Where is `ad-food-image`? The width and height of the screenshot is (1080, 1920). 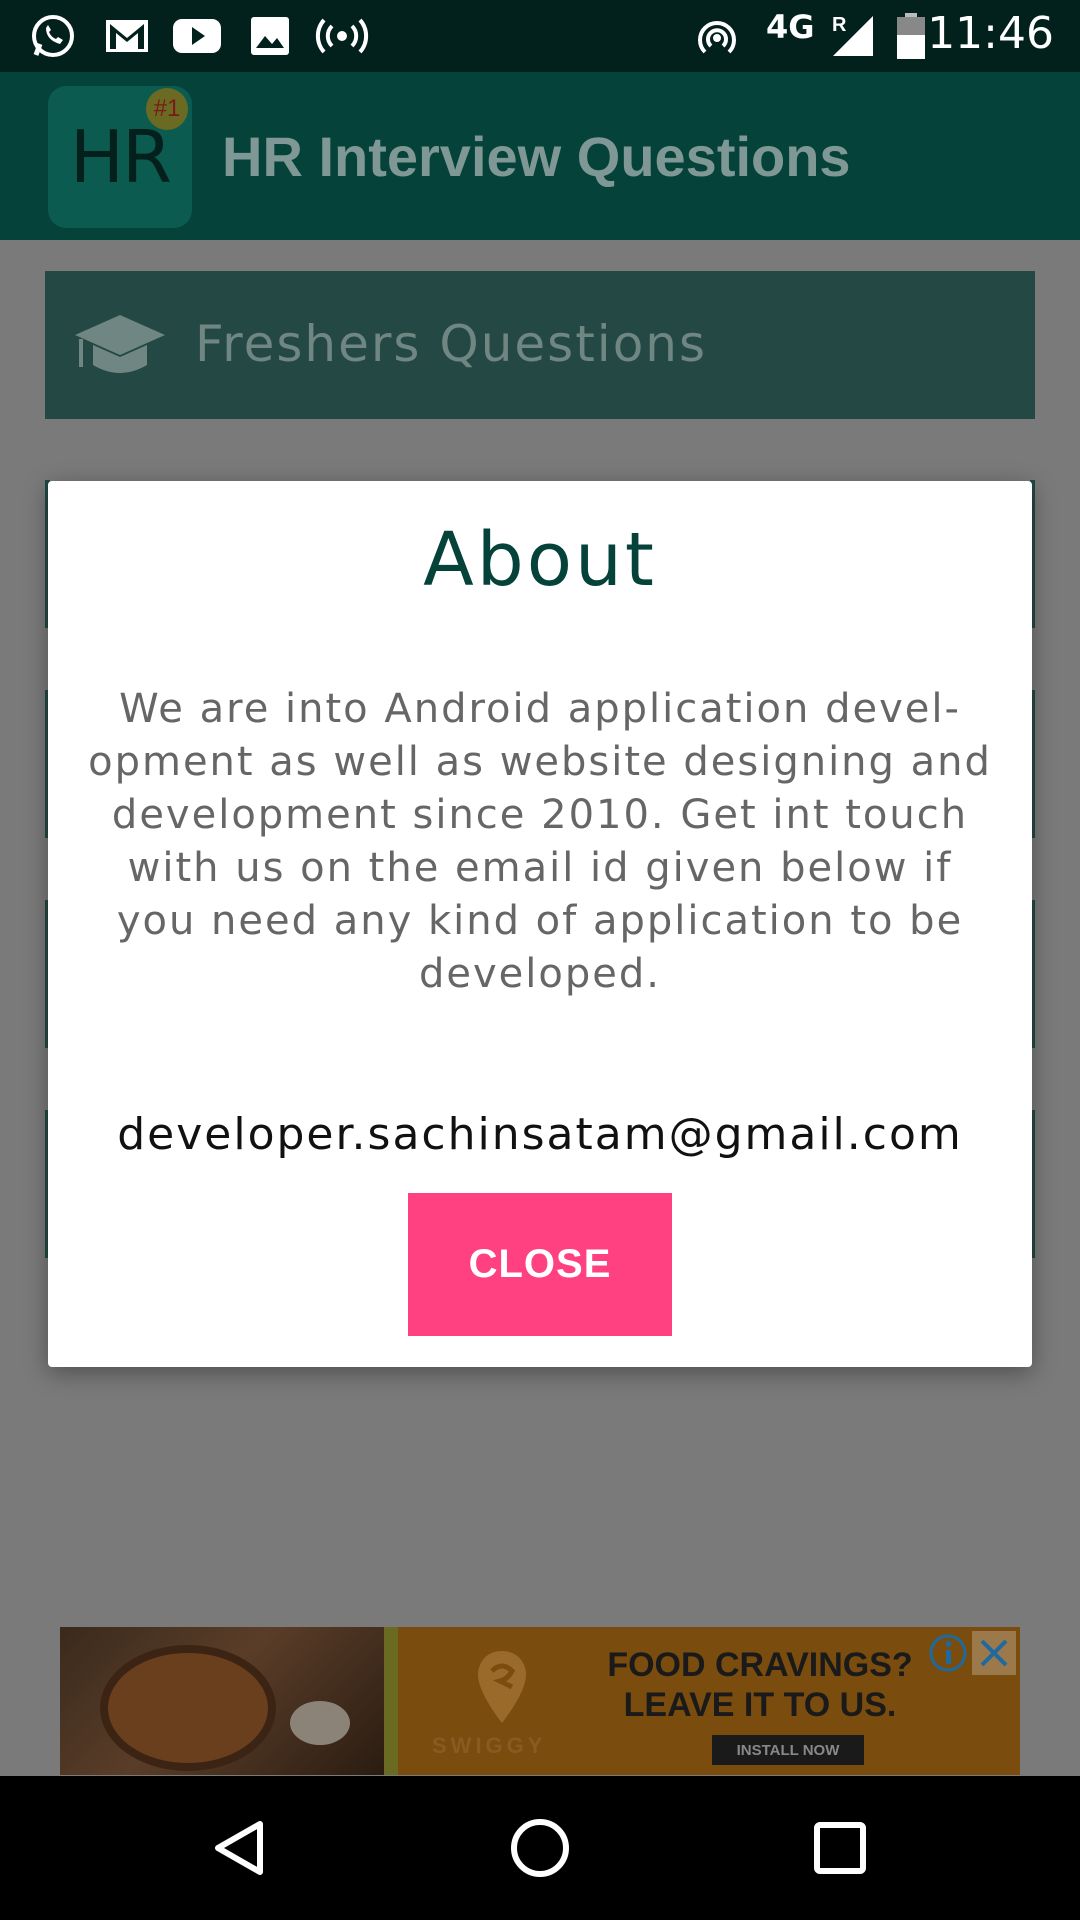
ad-food-image is located at coordinates (222, 1701).